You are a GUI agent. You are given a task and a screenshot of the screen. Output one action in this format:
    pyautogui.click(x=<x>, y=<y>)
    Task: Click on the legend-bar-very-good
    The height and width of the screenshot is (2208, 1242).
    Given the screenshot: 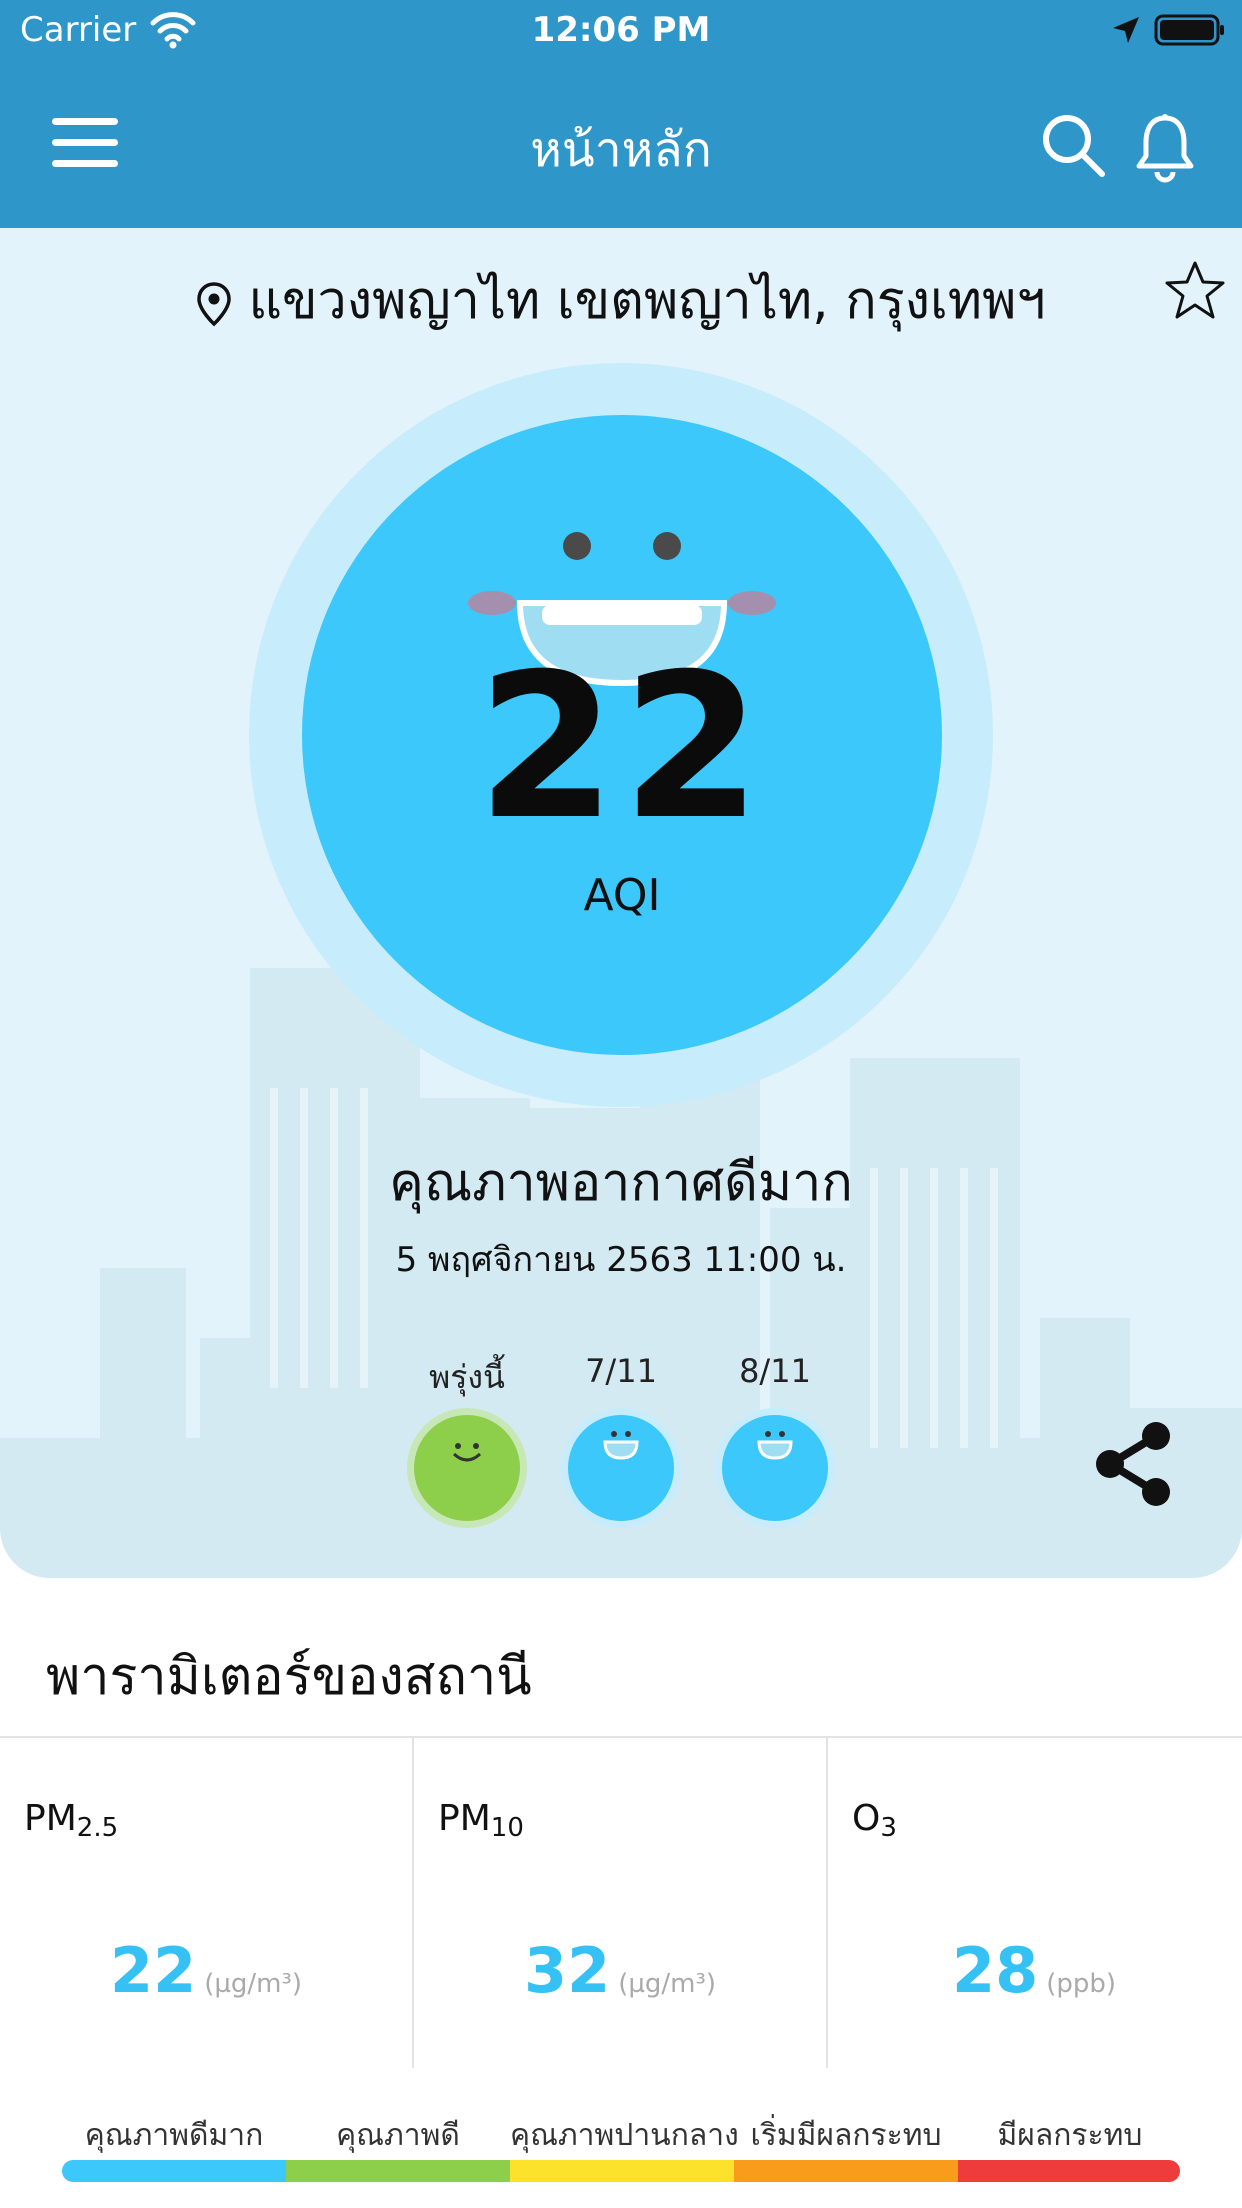 What is the action you would take?
    pyautogui.click(x=174, y=2171)
    